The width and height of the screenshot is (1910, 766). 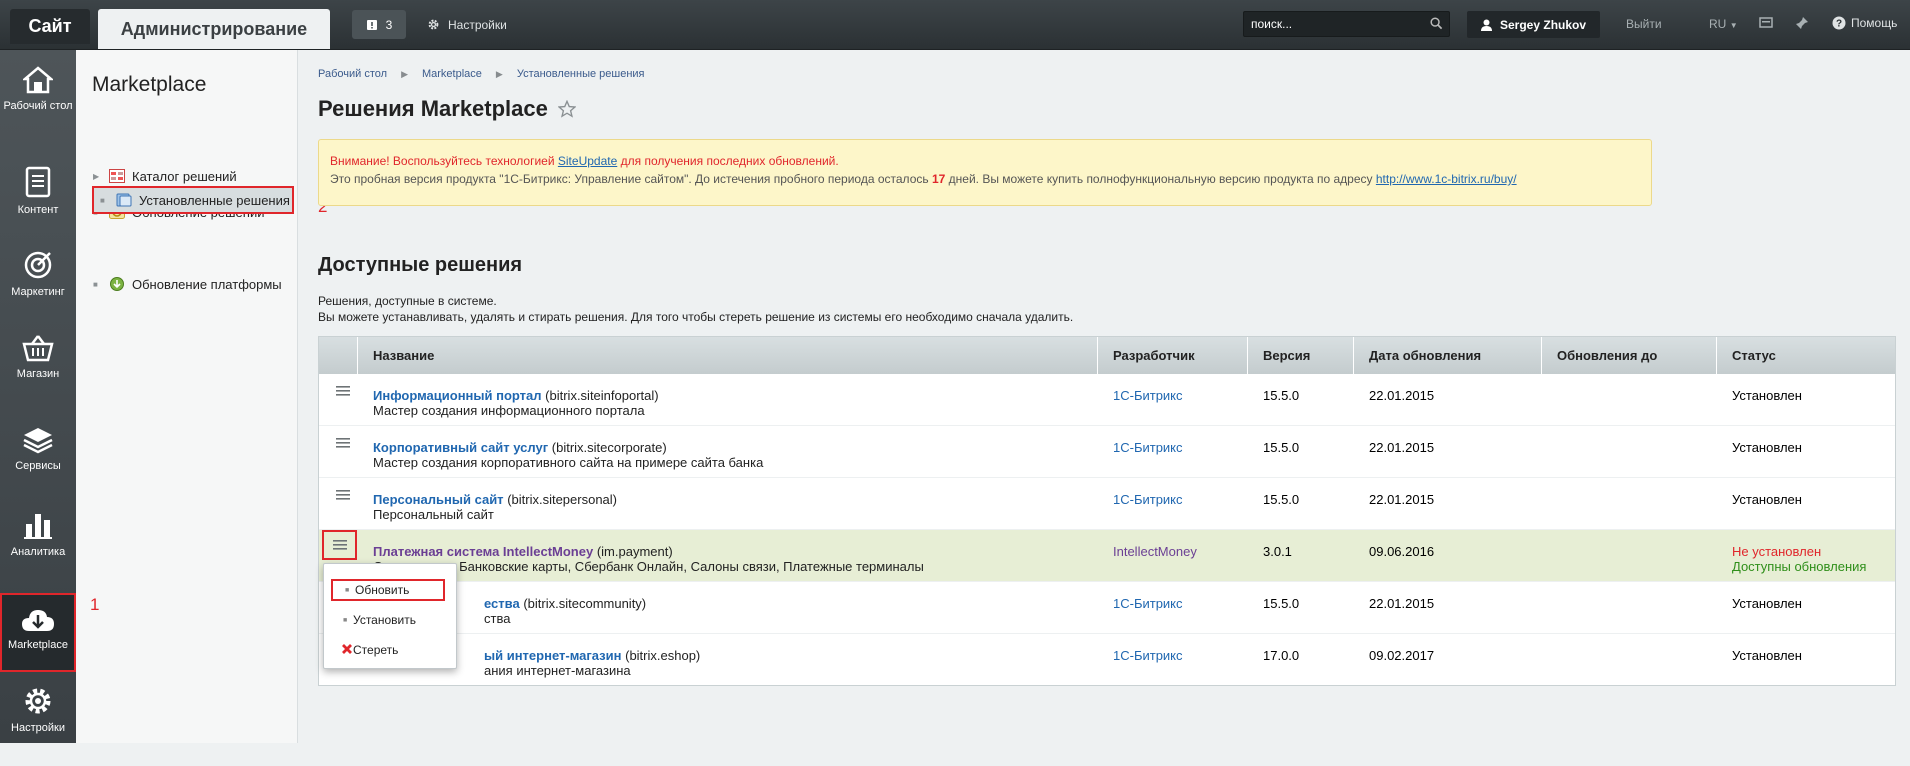 What do you see at coordinates (214, 29) in the screenshot?
I see `admin-tab: Администрирование` at bounding box center [214, 29].